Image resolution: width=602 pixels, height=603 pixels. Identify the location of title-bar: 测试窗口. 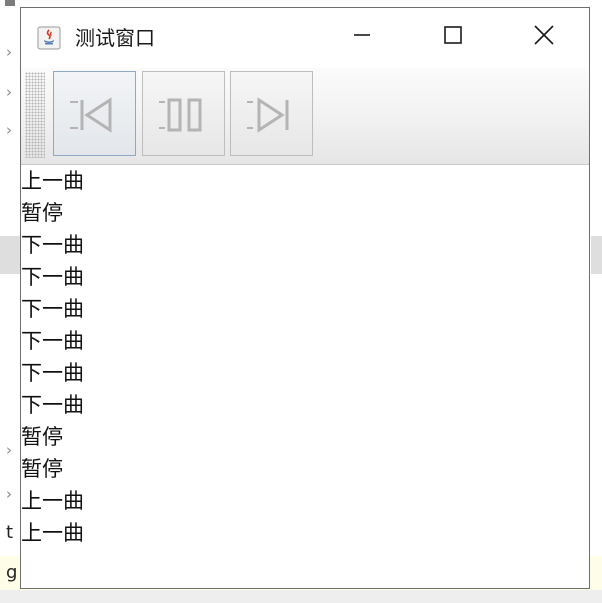
(305, 38).